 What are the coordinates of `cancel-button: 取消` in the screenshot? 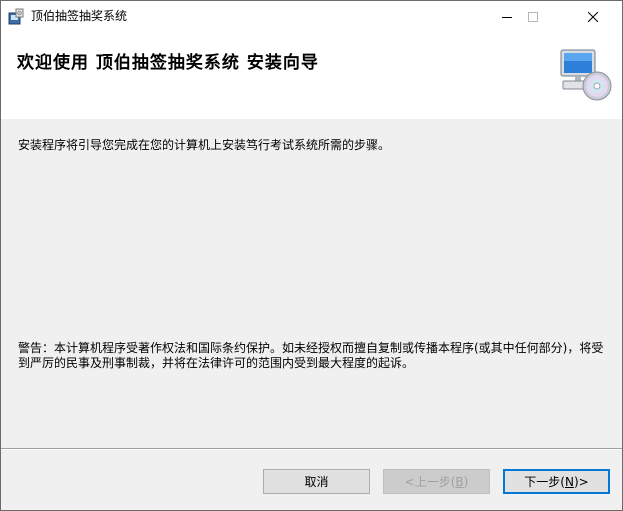 It's located at (316, 481).